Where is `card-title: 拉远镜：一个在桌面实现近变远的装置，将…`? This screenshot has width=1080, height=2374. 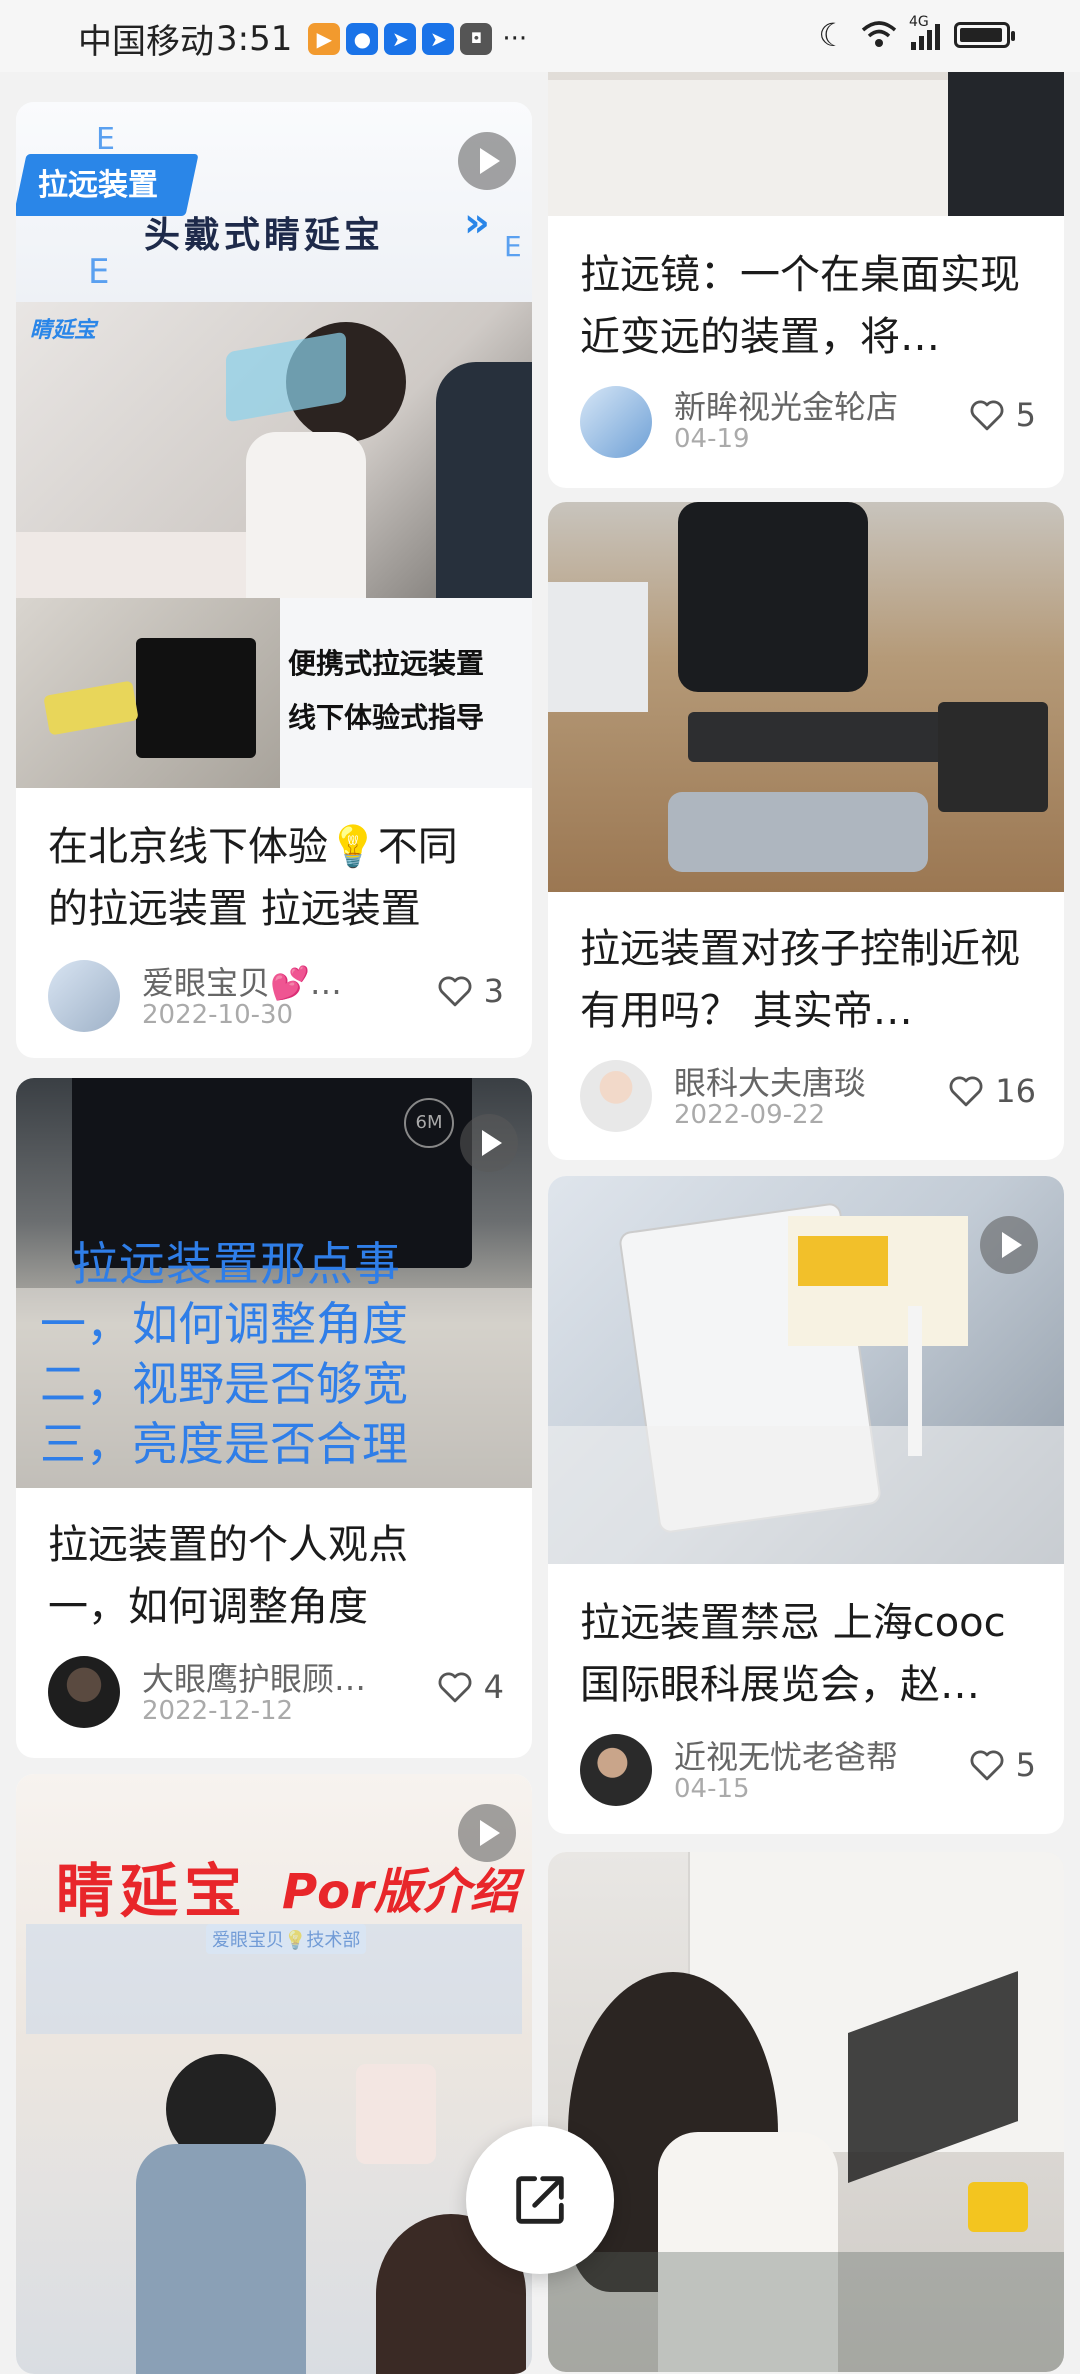 card-title: 拉远镜：一个在桌面实现近变远的装置，将… is located at coordinates (800, 306).